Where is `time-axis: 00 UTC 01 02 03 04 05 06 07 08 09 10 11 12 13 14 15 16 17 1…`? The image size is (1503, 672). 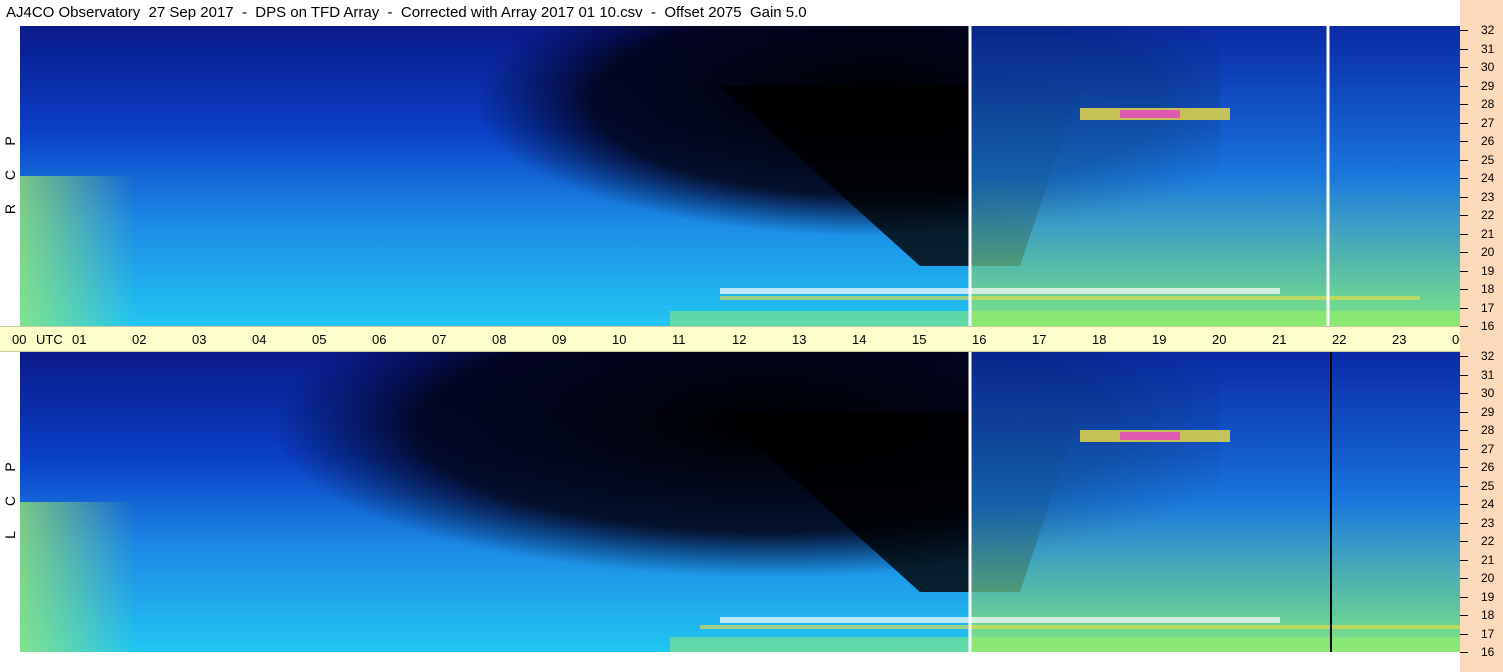
time-axis: 00 UTC 01 02 03 04 05 06 07 08 09 10 11 12 13 14 15 16 17 1… is located at coordinates (748, 339).